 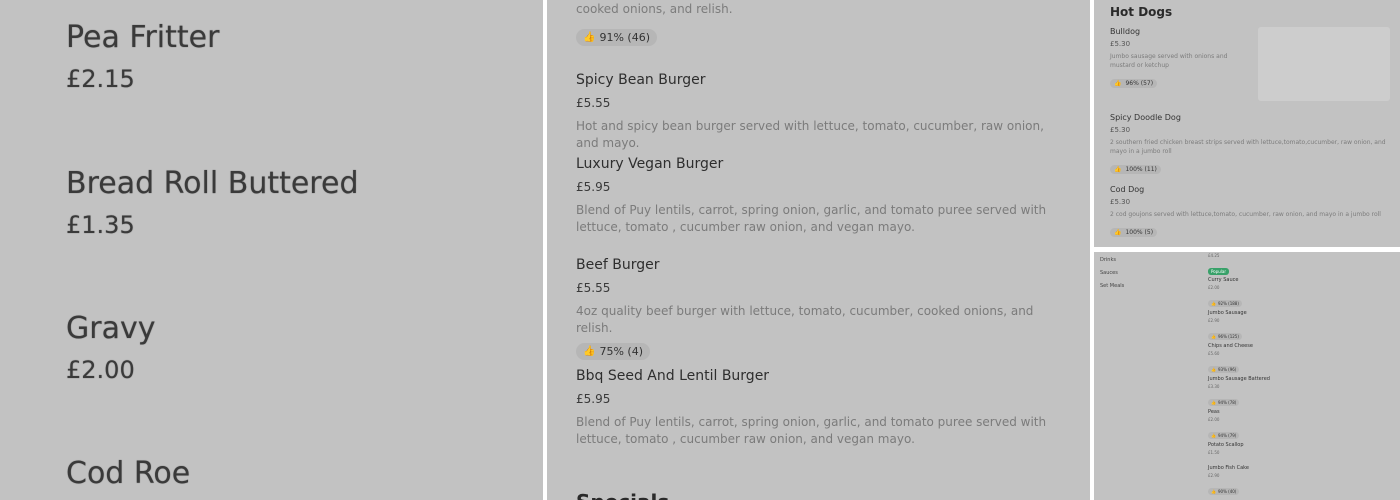 I want to click on menu-item: Curry Sauce £2.00 👍 92% (188), so click(x=1298, y=293).